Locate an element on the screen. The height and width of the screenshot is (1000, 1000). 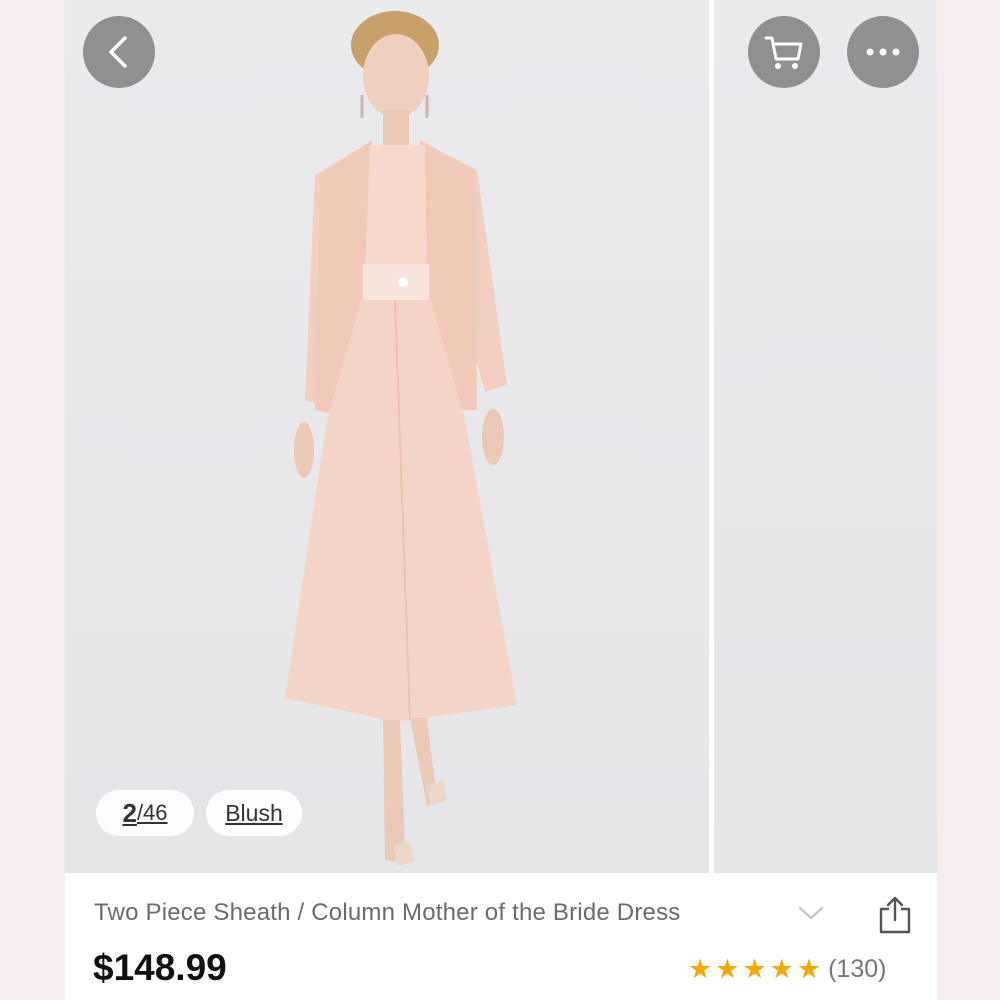
back-chevron-icon is located at coordinates (118, 52).